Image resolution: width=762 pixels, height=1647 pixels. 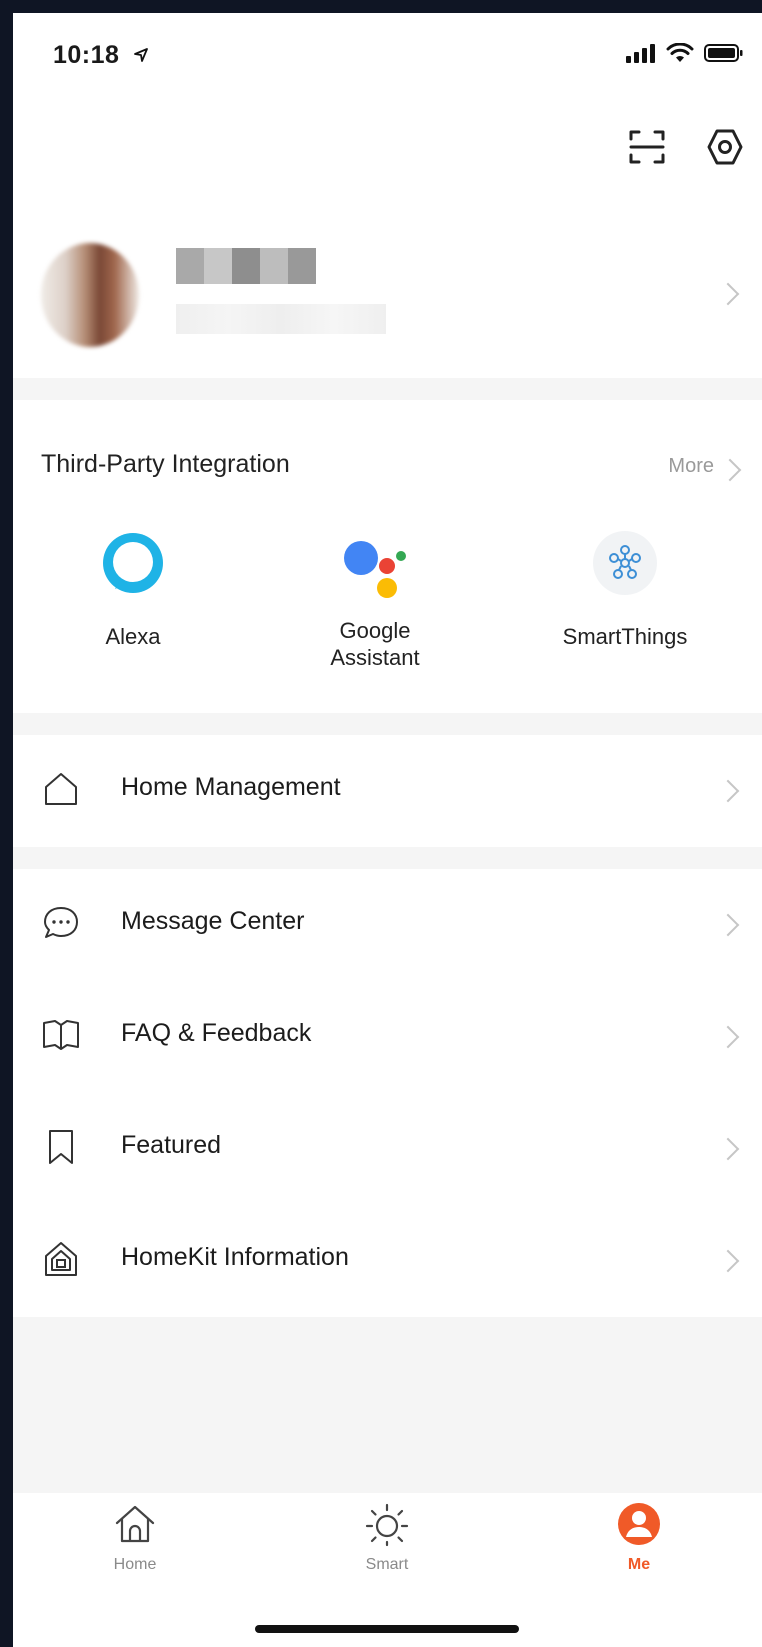 What do you see at coordinates (680, 52) in the screenshot?
I see `wifi-icon` at bounding box center [680, 52].